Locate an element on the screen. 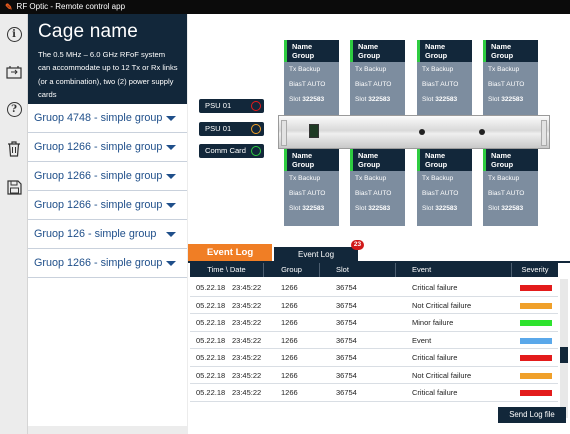 The width and height of the screenshot is (570, 434). switch-icon is located at coordinates (14, 72).